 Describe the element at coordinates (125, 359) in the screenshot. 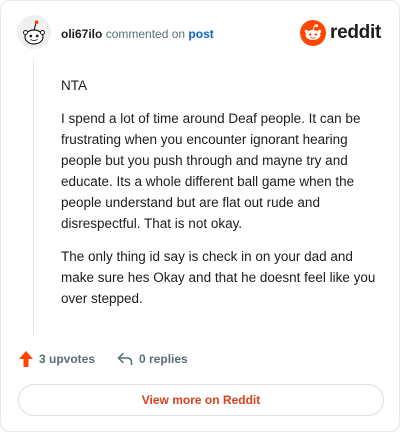

I see `reply-arrow-icon` at that location.